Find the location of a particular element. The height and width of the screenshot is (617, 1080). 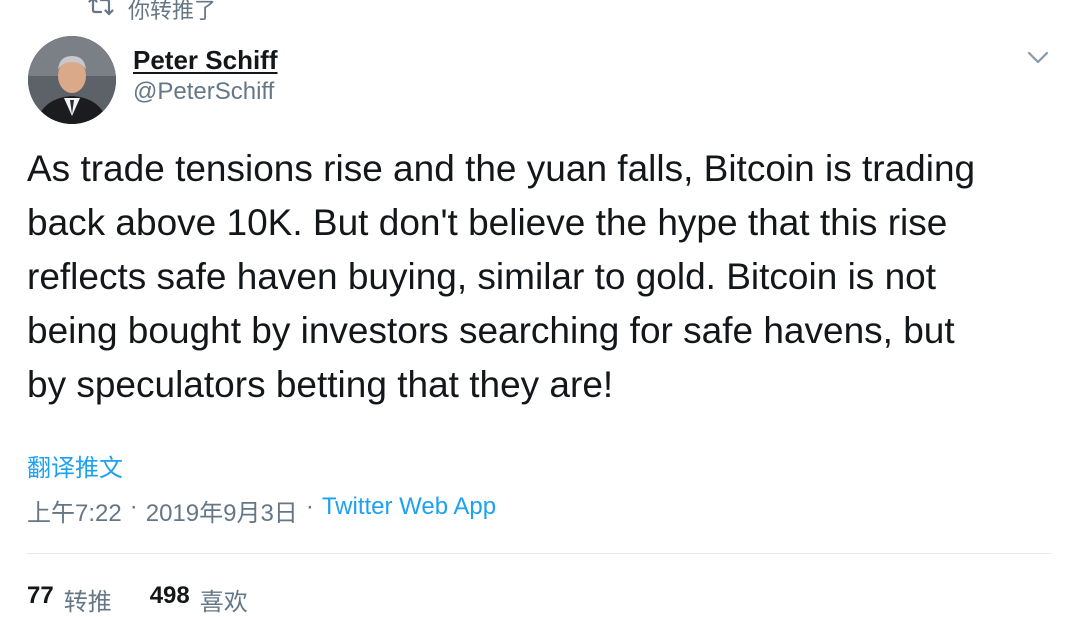

retweets-count: 77 is located at coordinates (40, 595).